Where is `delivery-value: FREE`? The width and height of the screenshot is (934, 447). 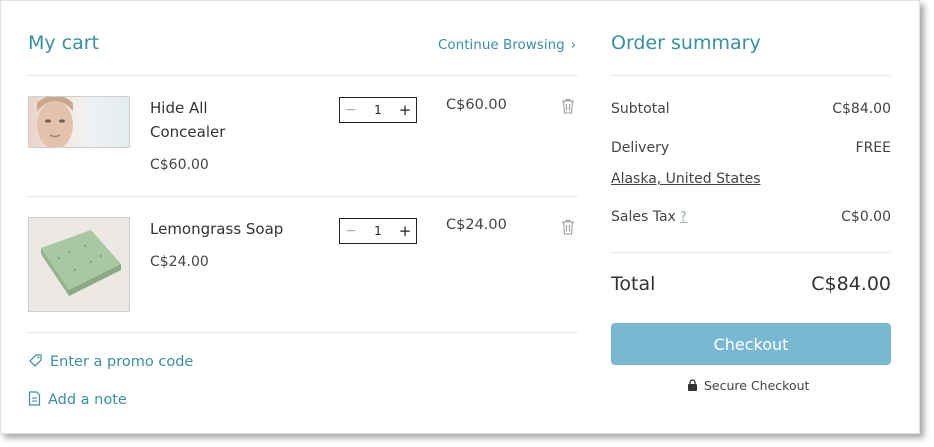
delivery-value: FREE is located at coordinates (873, 148).